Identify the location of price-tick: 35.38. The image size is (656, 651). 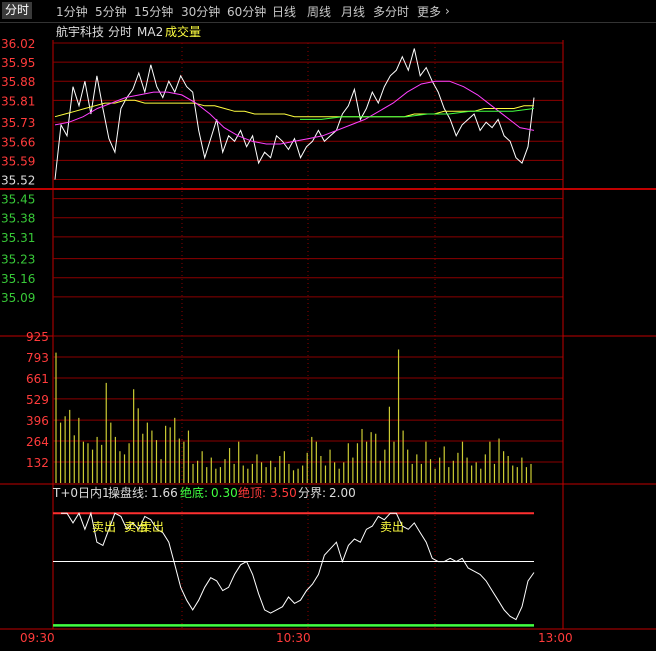
(18, 219).